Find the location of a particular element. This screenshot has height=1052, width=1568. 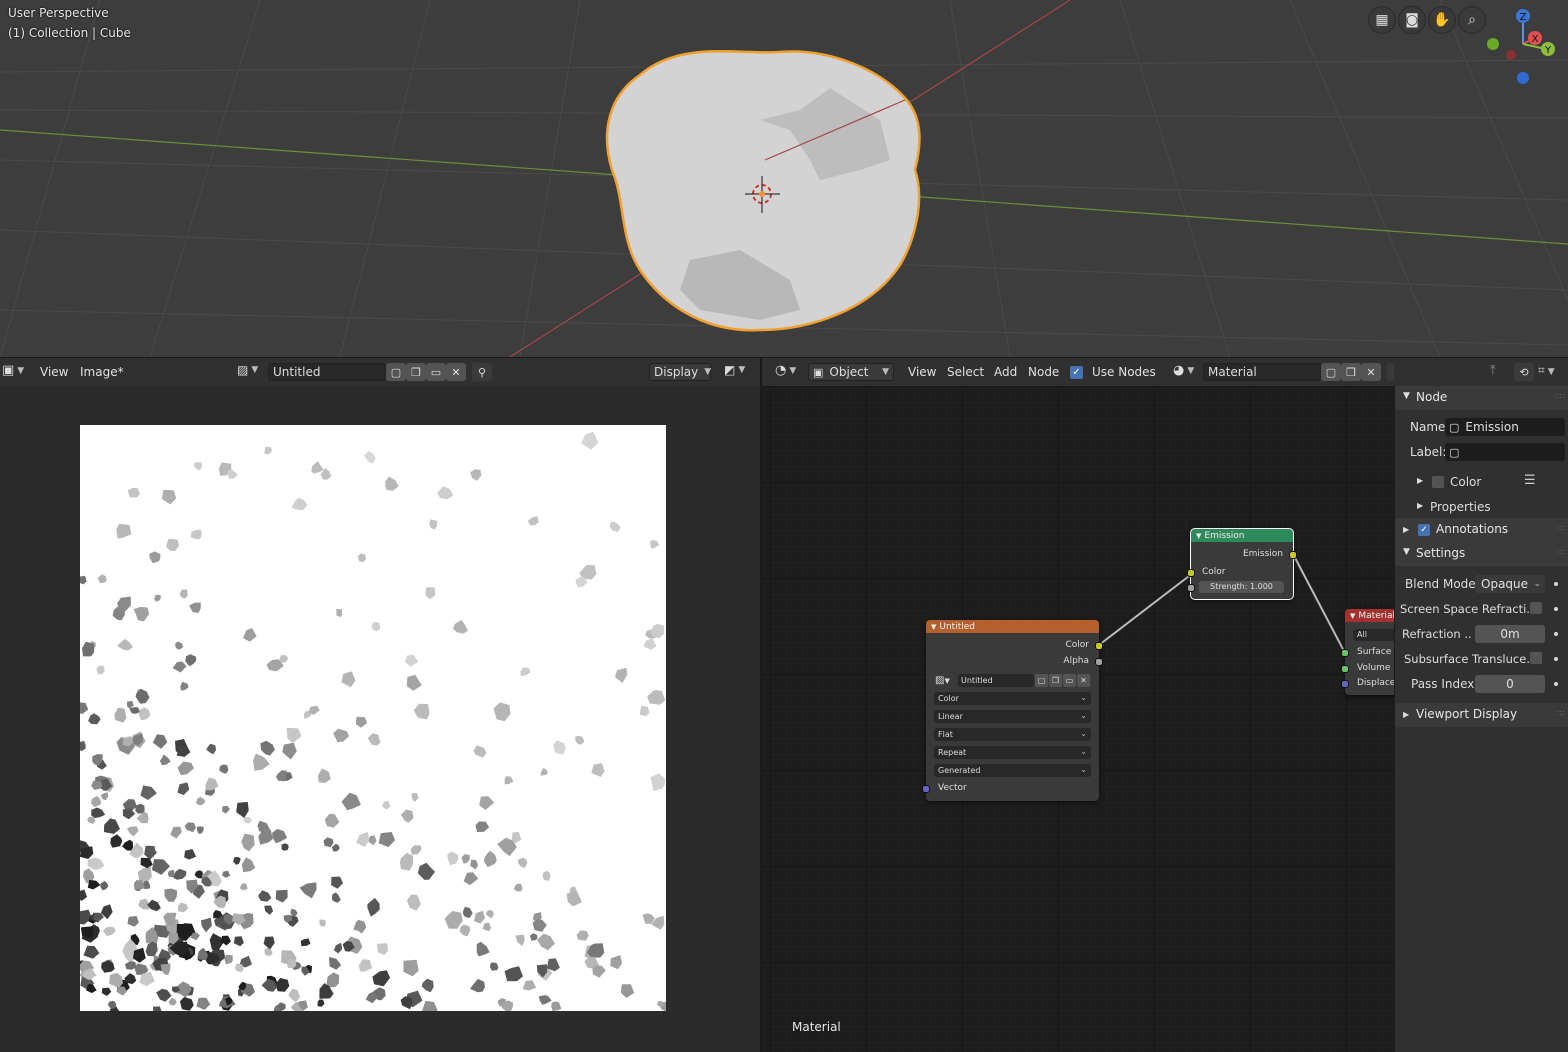

color-checkbox is located at coordinates (1438, 482).